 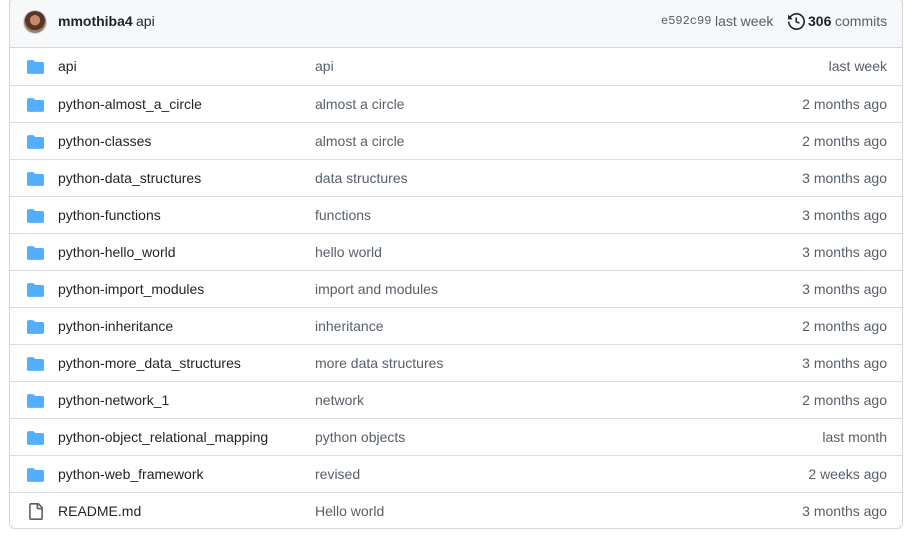 What do you see at coordinates (337, 474) in the screenshot?
I see `commit-message-link: revised` at bounding box center [337, 474].